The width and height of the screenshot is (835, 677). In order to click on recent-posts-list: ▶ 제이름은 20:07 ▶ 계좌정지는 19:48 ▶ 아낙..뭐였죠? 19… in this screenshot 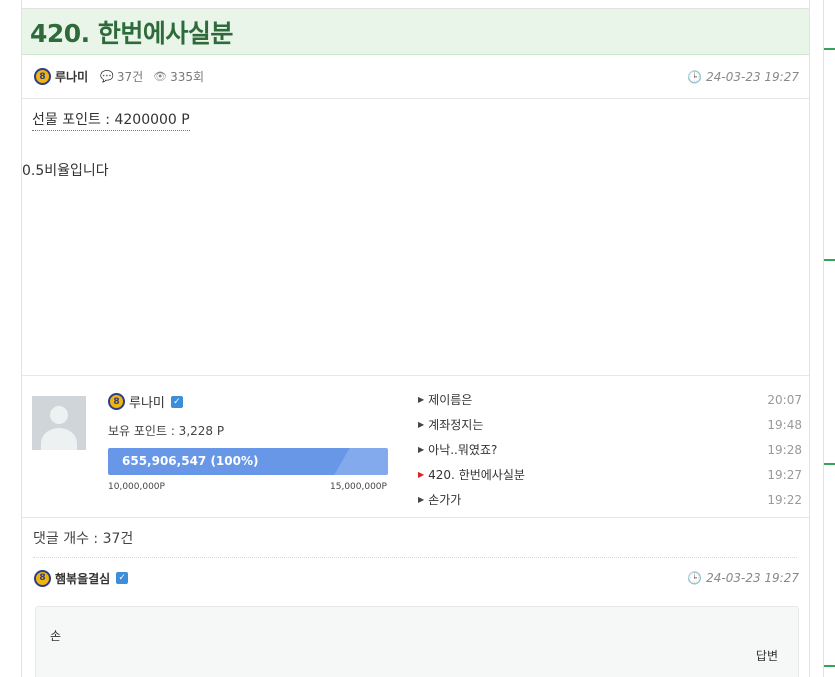, I will do `click(610, 449)`.